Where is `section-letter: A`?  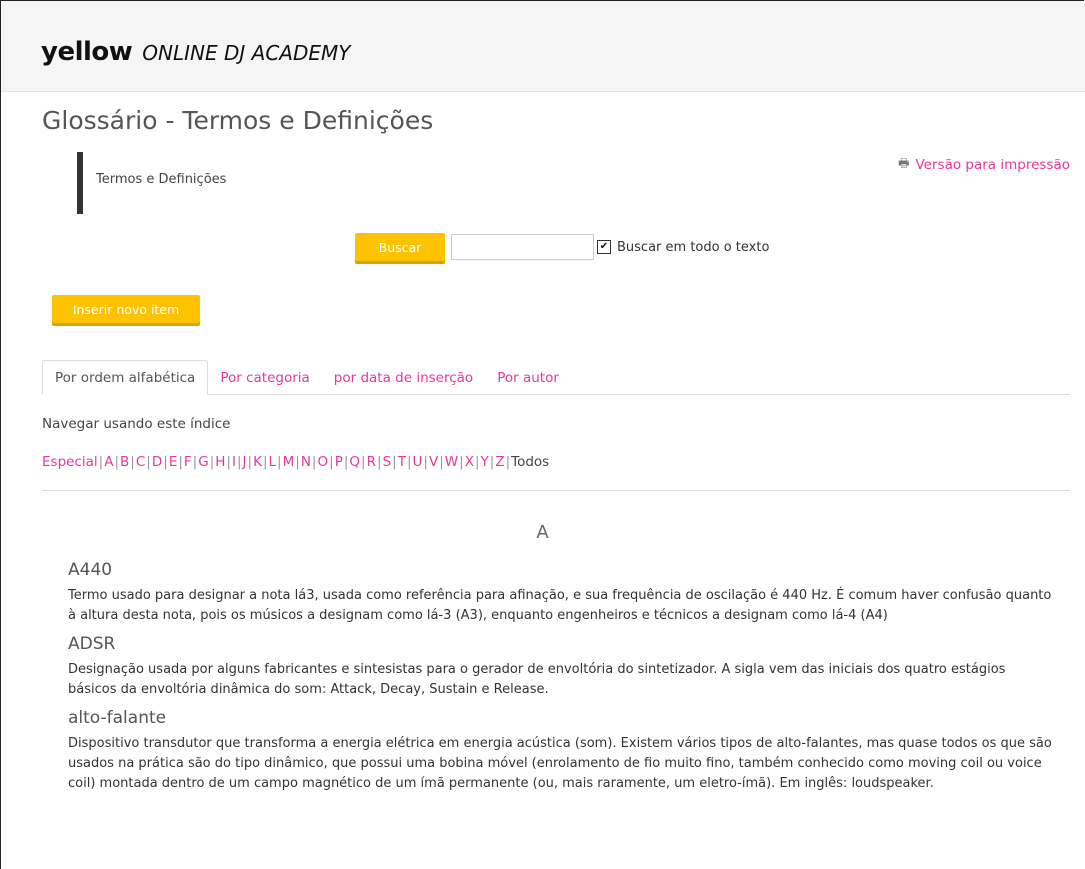
section-letter: A is located at coordinates (542, 532).